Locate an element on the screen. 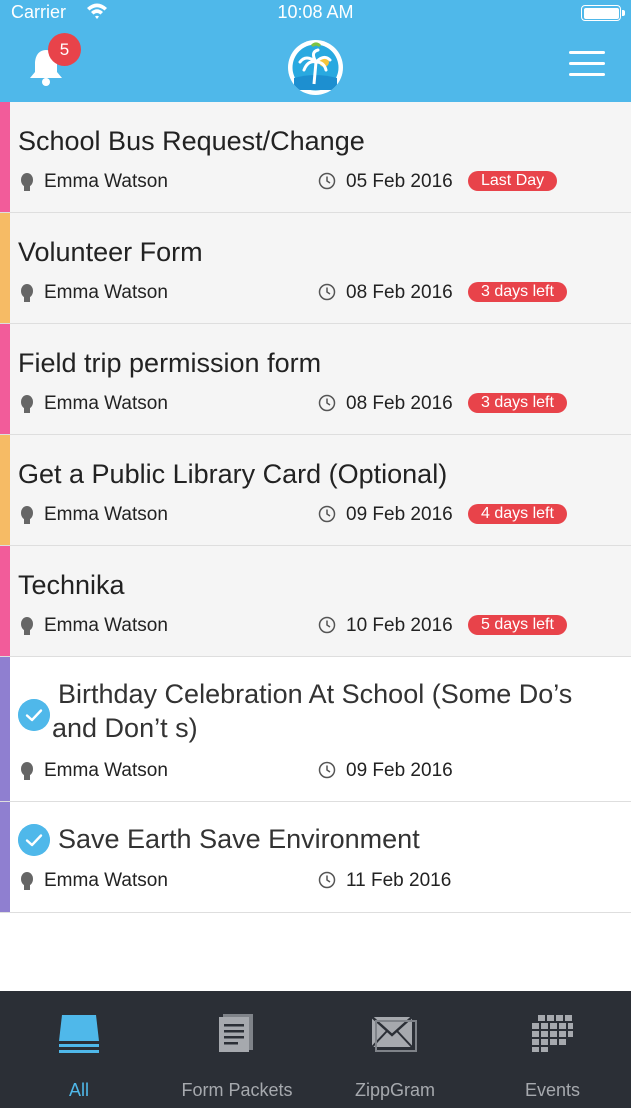 The height and width of the screenshot is (1108, 631). stack-icon is located at coordinates (79, 1034).